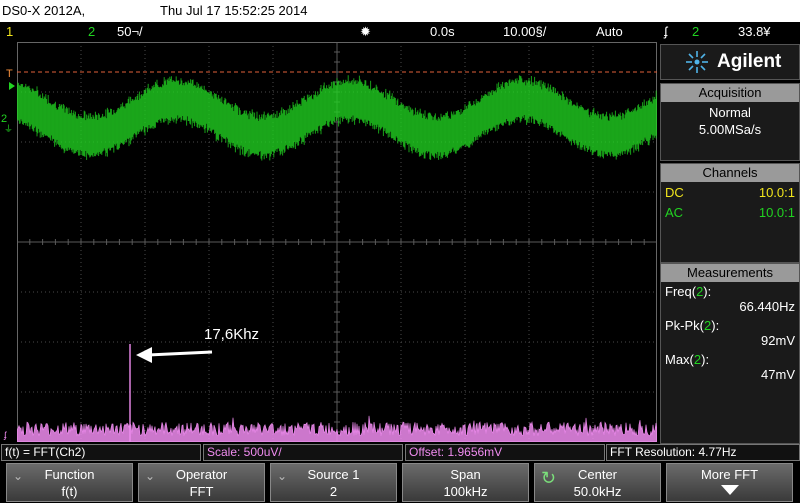  I want to click on ch1-indicator: 1, so click(9, 31).